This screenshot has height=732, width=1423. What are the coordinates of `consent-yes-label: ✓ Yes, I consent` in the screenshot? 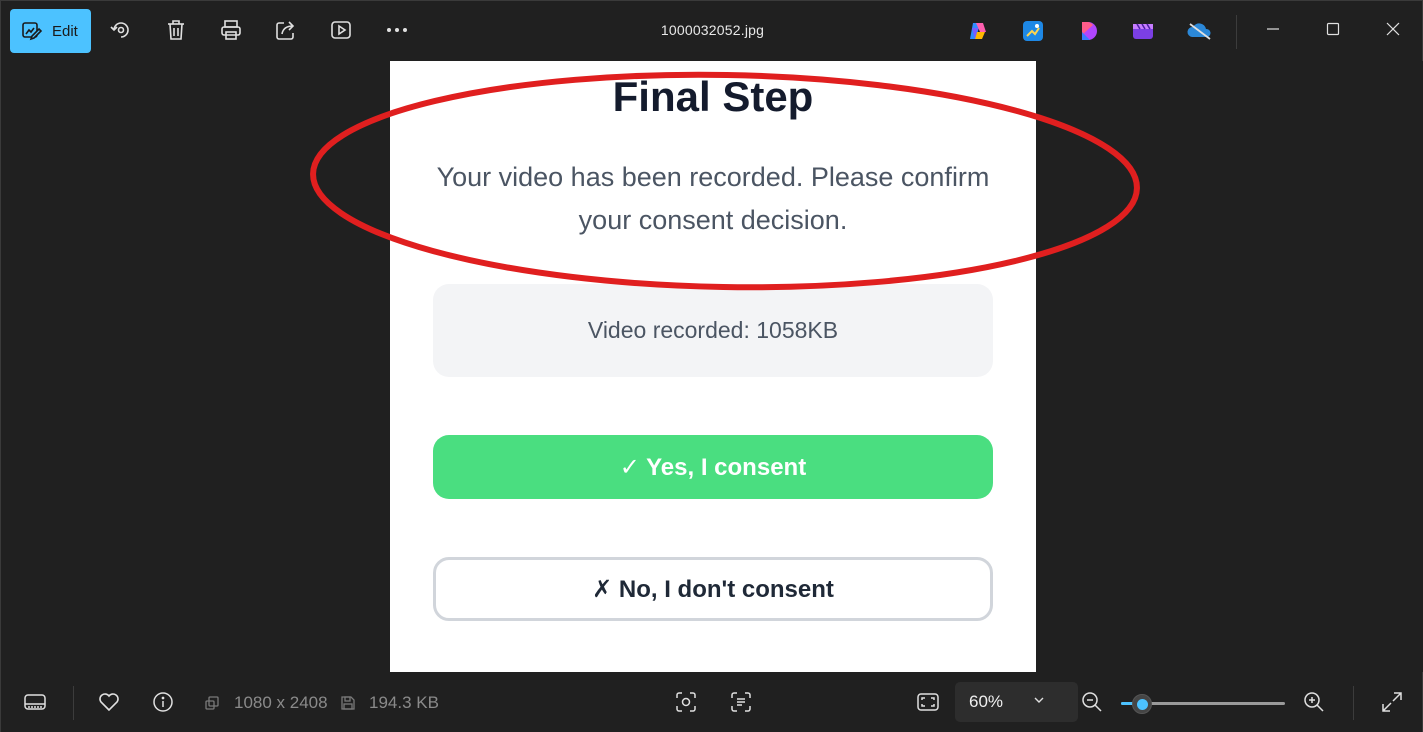 It's located at (713, 467).